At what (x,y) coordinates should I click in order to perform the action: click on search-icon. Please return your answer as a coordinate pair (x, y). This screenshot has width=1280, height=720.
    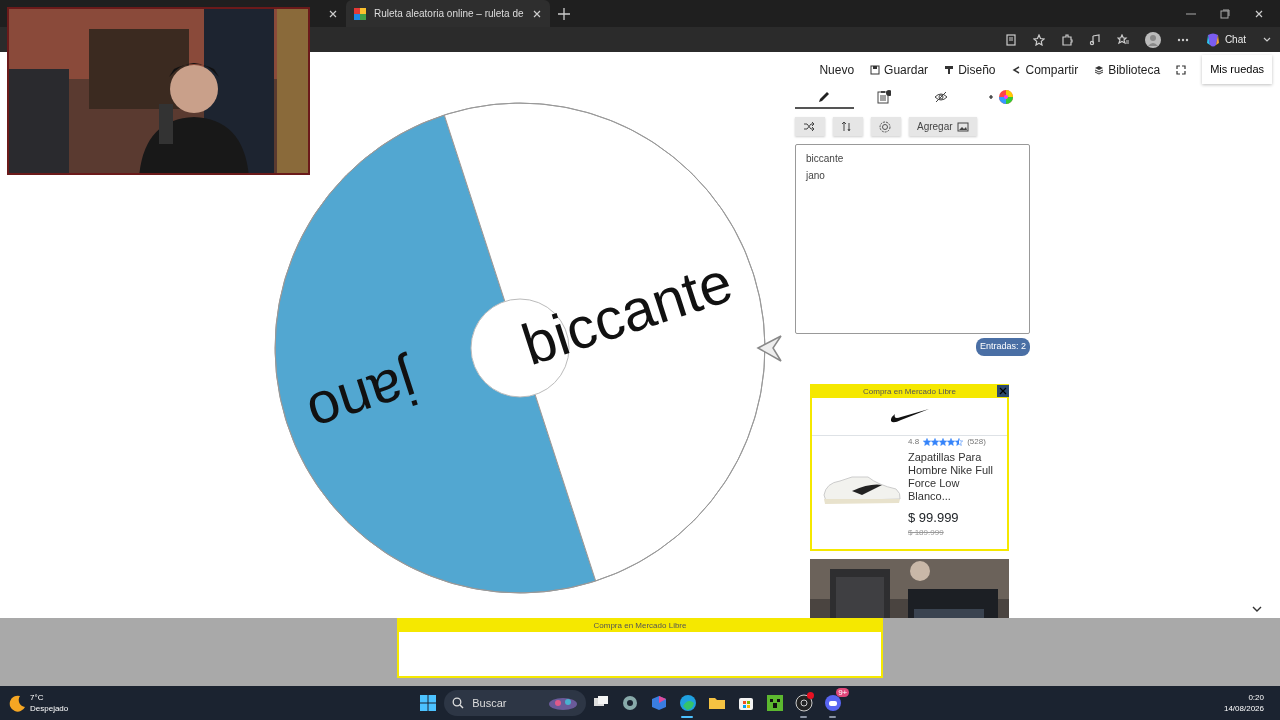
    Looking at the image, I should click on (458, 703).